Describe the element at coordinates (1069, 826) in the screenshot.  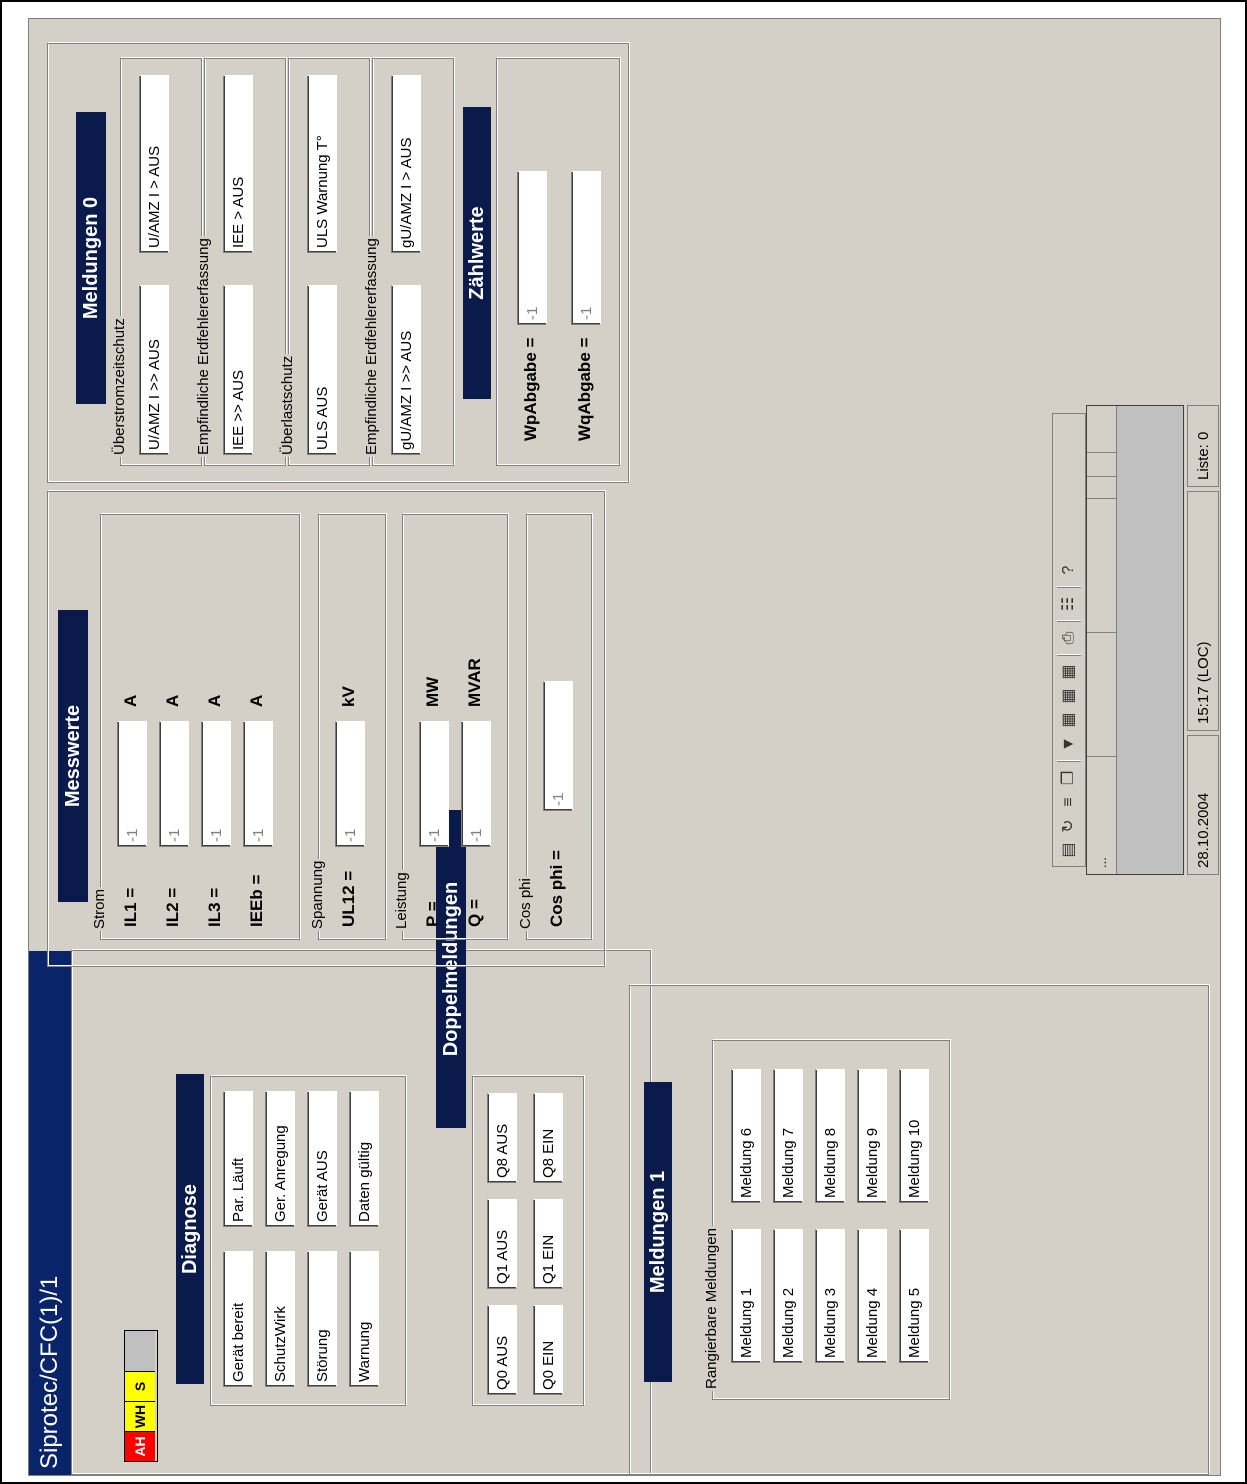
I see `refresh-icon: ↻` at that location.